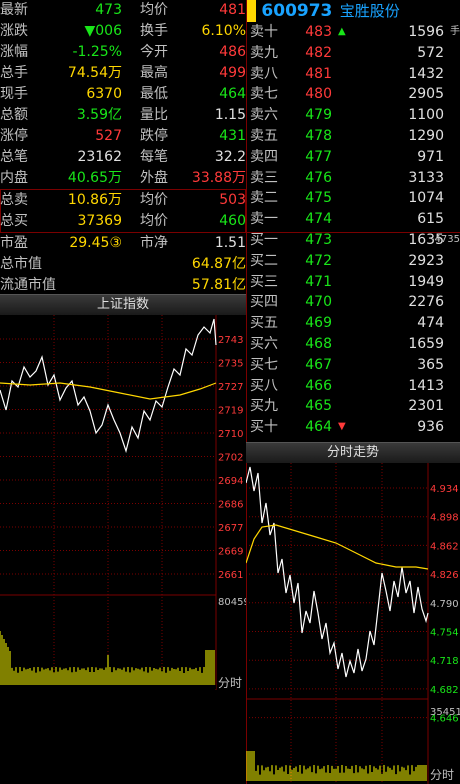  Describe the element at coordinates (444, 633) in the screenshot. I see `price-tick-label: 4.754` at that location.